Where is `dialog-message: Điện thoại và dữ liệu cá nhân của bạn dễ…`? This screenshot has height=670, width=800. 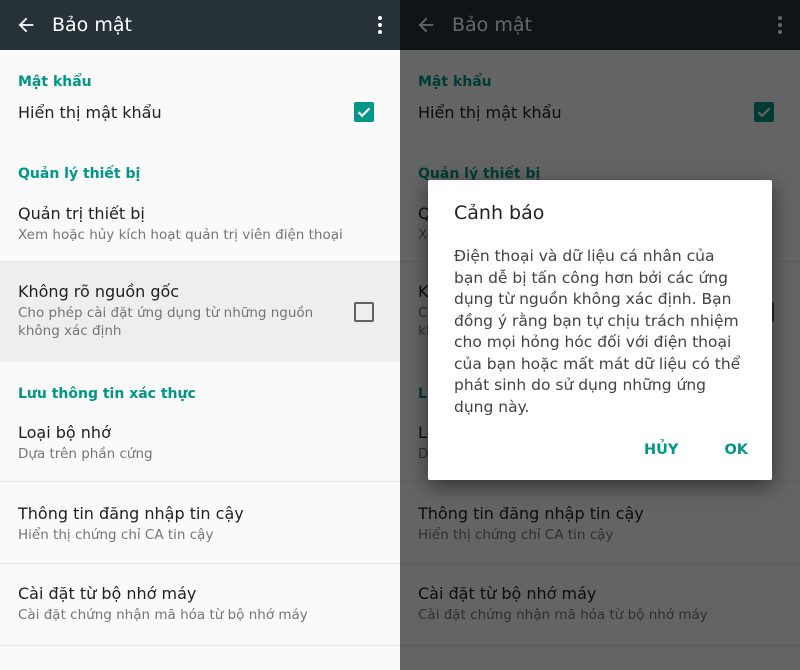
dialog-message: Điện thoại và dữ liệu cá nhân của bạn dễ… is located at coordinates (597, 331).